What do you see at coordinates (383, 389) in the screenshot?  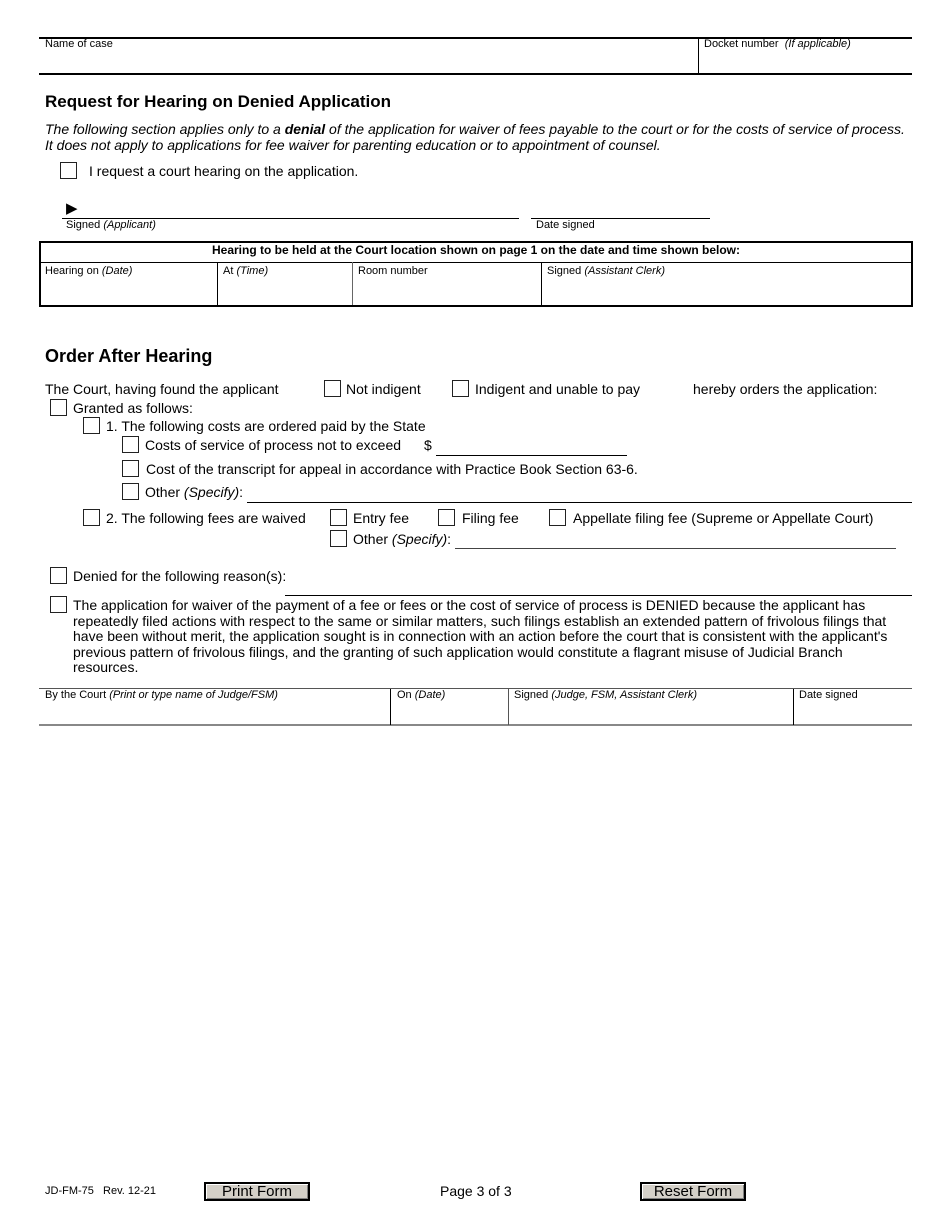 I see `not-indigent-label: Not indigent` at bounding box center [383, 389].